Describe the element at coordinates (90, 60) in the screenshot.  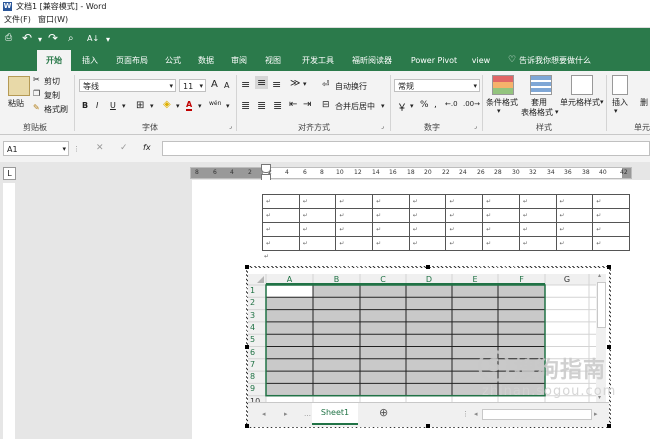
I see `tab-insert: 插入` at that location.